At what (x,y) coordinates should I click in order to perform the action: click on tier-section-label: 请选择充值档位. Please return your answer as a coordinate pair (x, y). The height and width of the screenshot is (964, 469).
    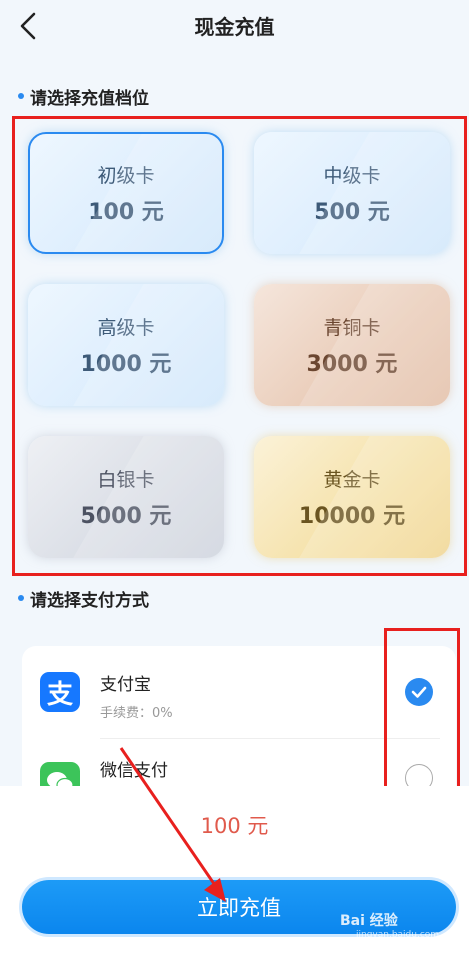
    Looking at the image, I should click on (83, 96).